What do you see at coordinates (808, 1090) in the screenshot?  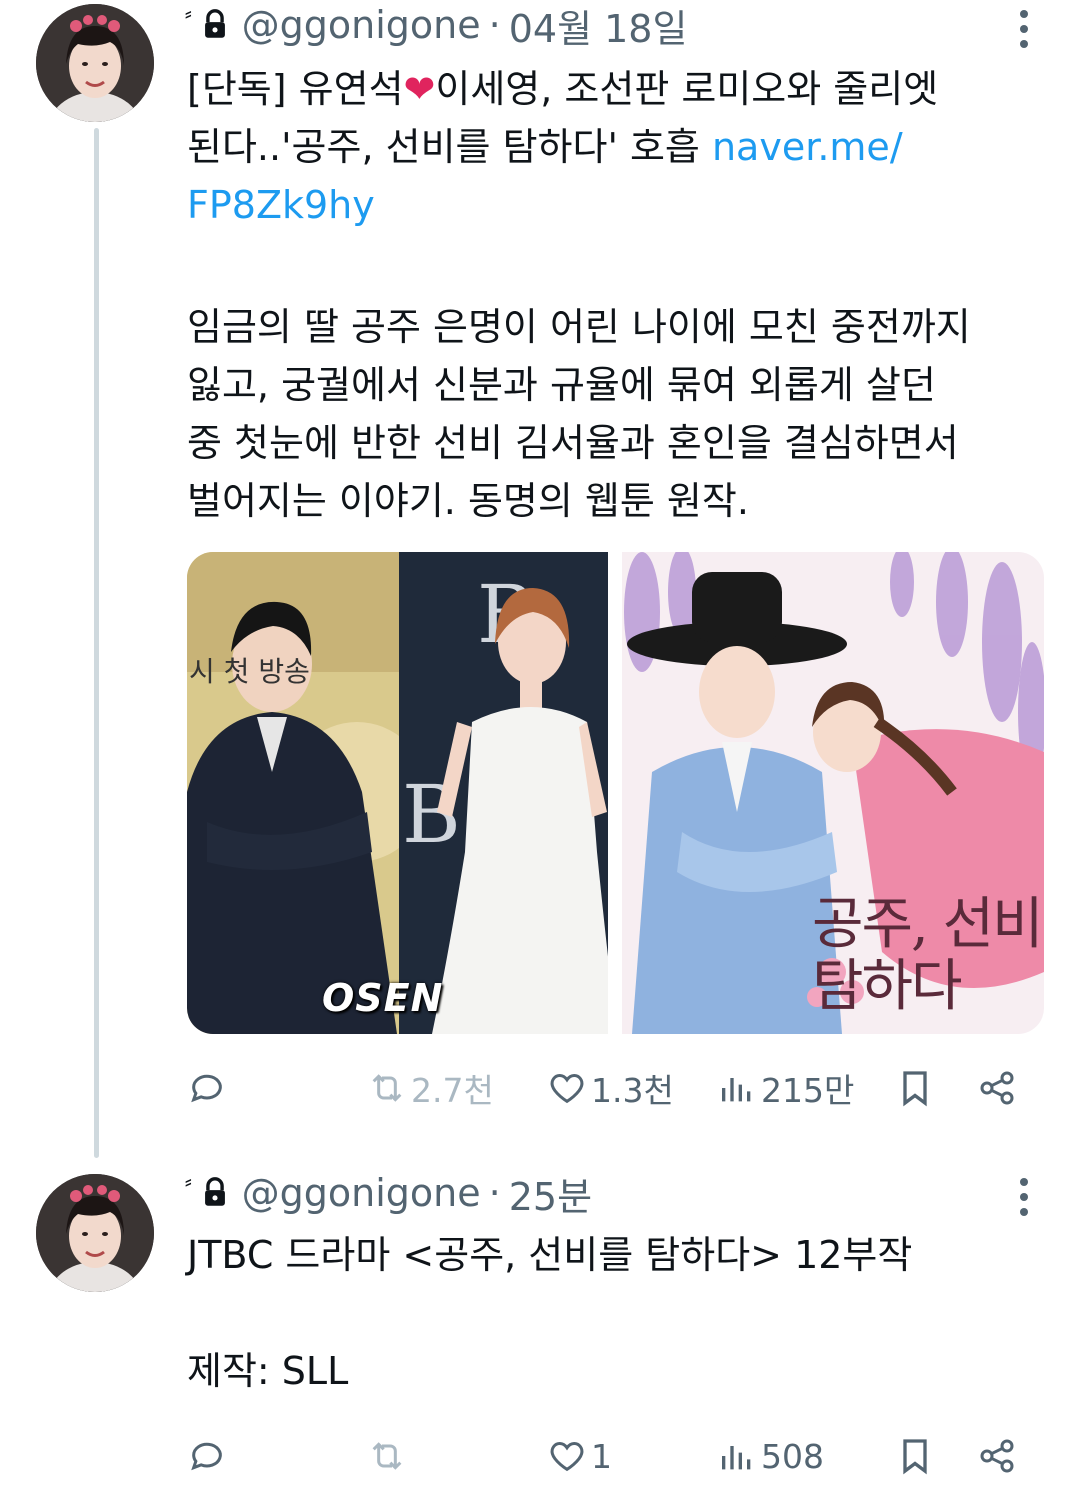 I see `views-count: 215만` at bounding box center [808, 1090].